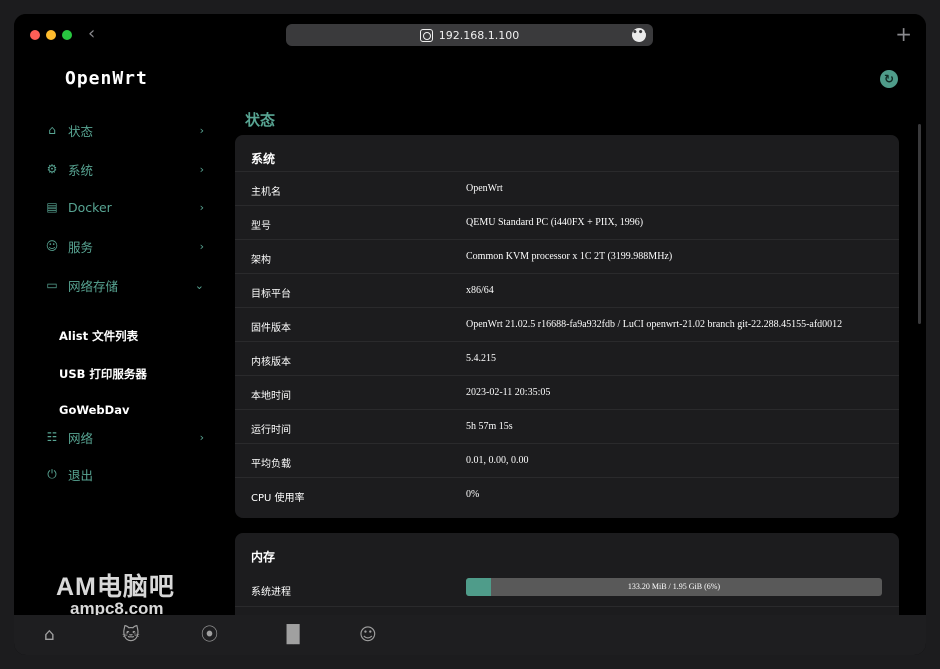 The image size is (940, 669). Describe the element at coordinates (480, 290) in the screenshot. I see `row-value: x86/64` at that location.